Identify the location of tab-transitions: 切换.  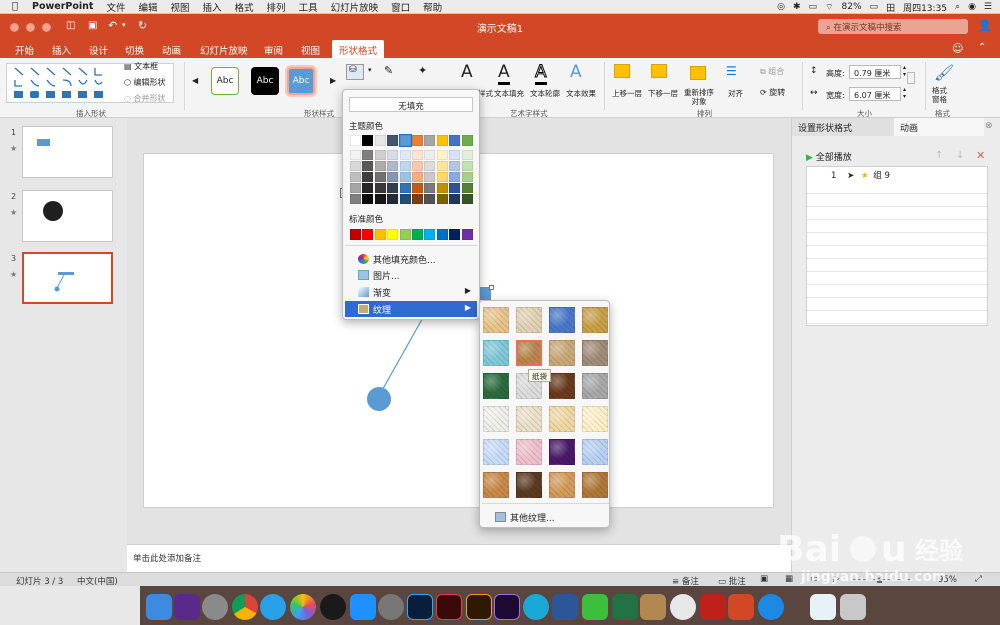
(134, 50).